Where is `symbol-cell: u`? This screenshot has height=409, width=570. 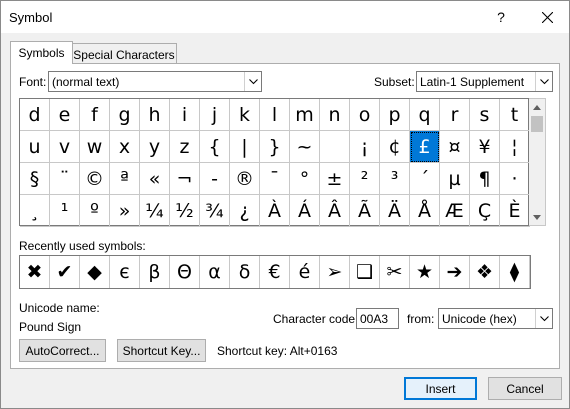 symbol-cell: u is located at coordinates (35, 147).